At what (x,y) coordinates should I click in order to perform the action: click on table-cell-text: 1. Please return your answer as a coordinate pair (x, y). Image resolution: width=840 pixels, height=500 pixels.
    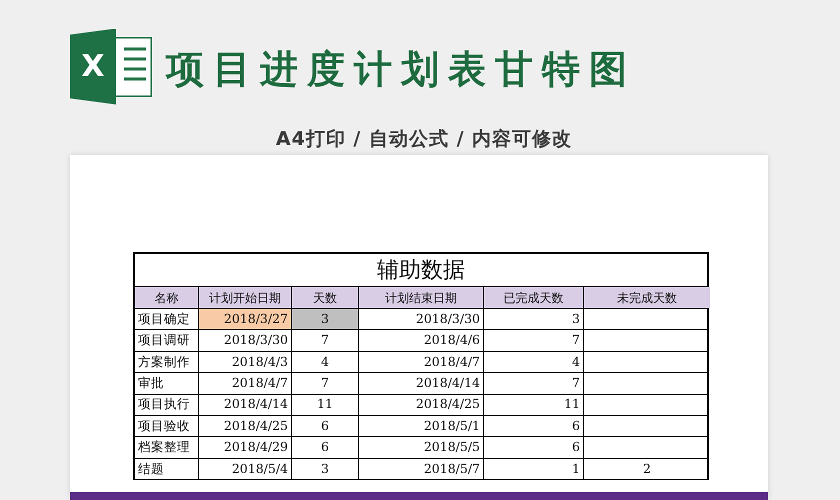
    Looking at the image, I should click on (576, 469).